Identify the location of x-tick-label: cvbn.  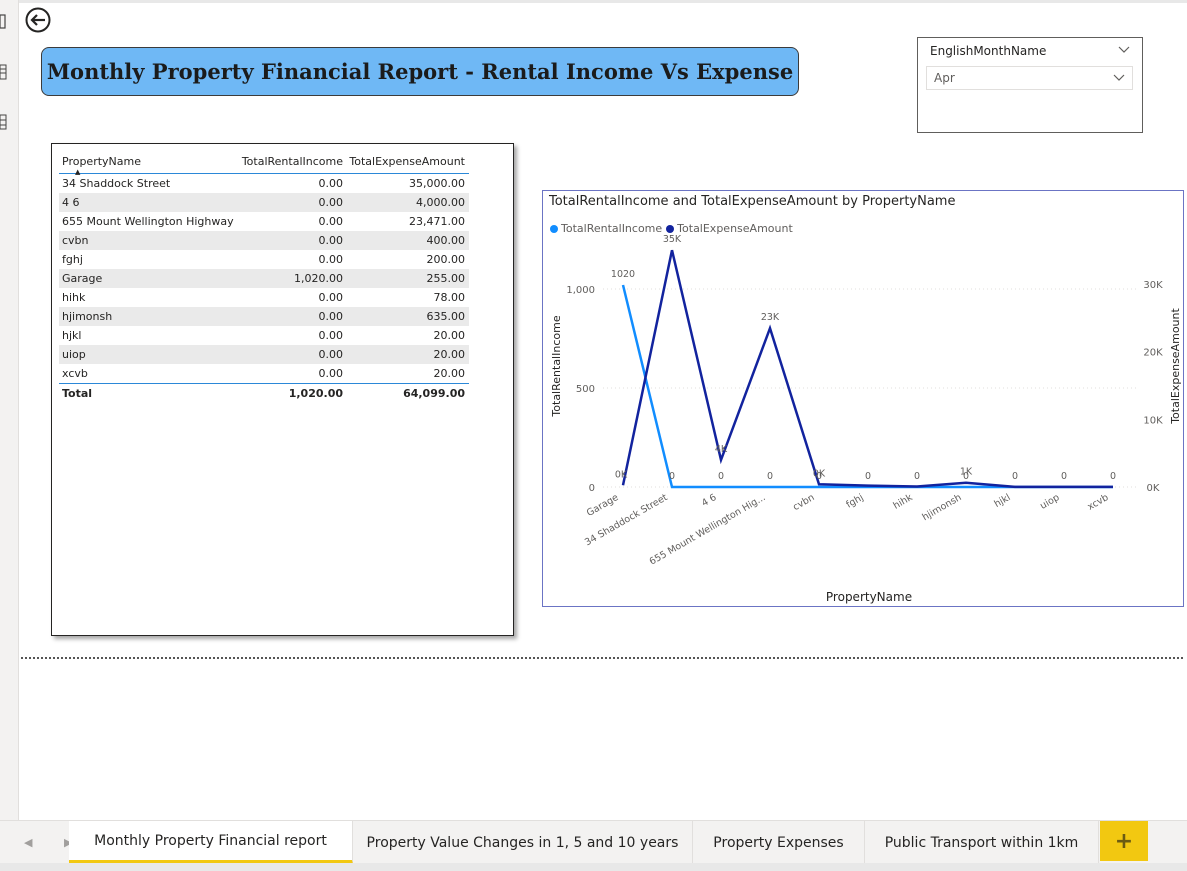
(803, 502).